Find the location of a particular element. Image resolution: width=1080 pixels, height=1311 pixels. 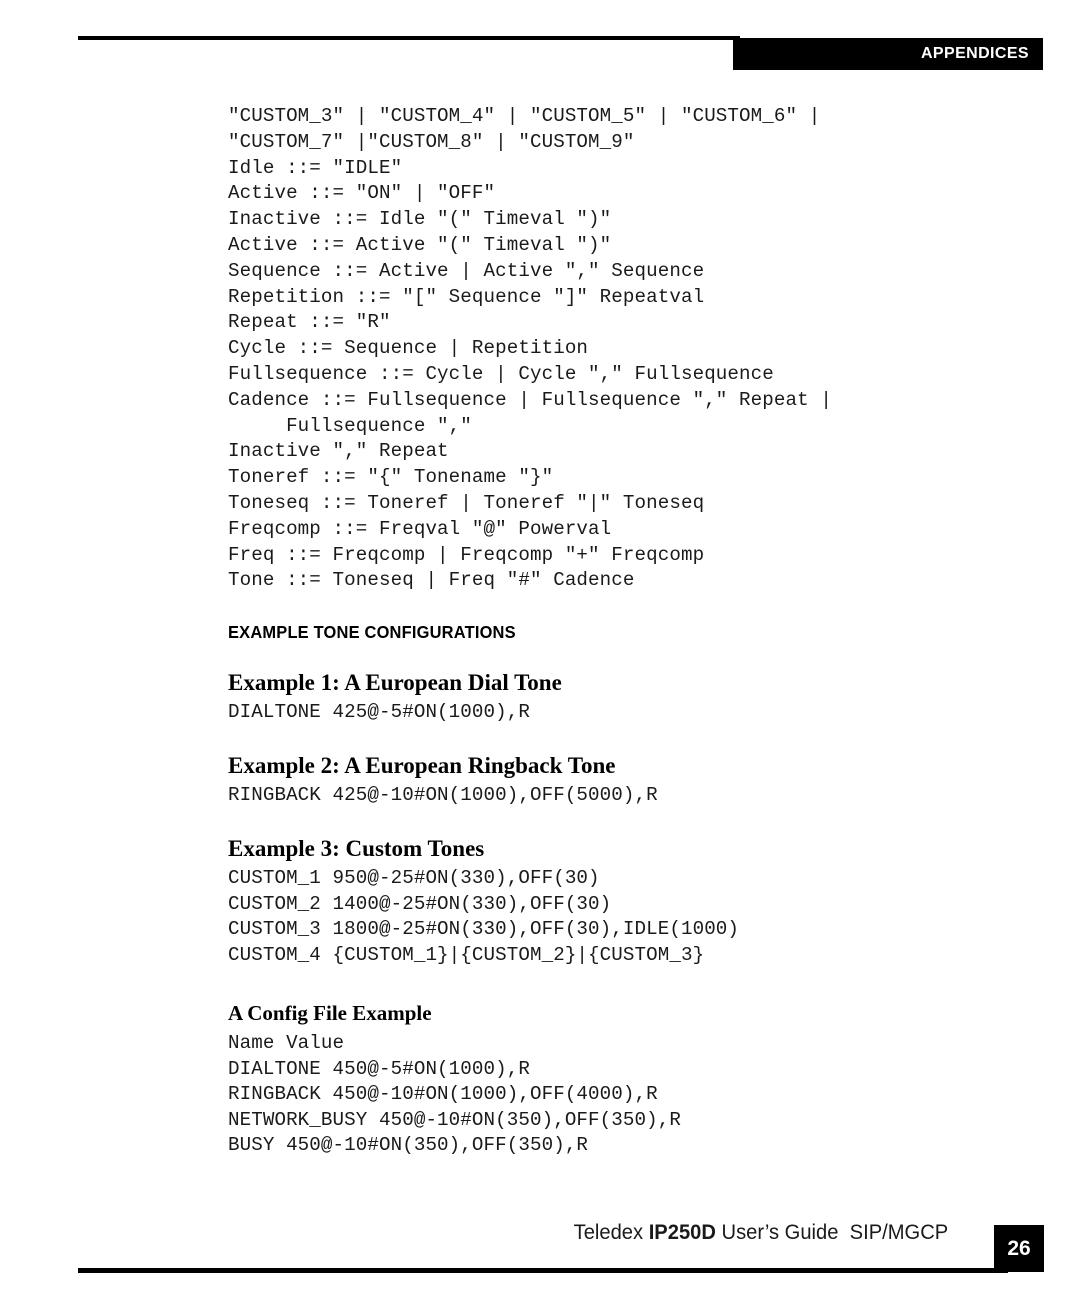

page-number-label: 26 is located at coordinates (1019, 1248).